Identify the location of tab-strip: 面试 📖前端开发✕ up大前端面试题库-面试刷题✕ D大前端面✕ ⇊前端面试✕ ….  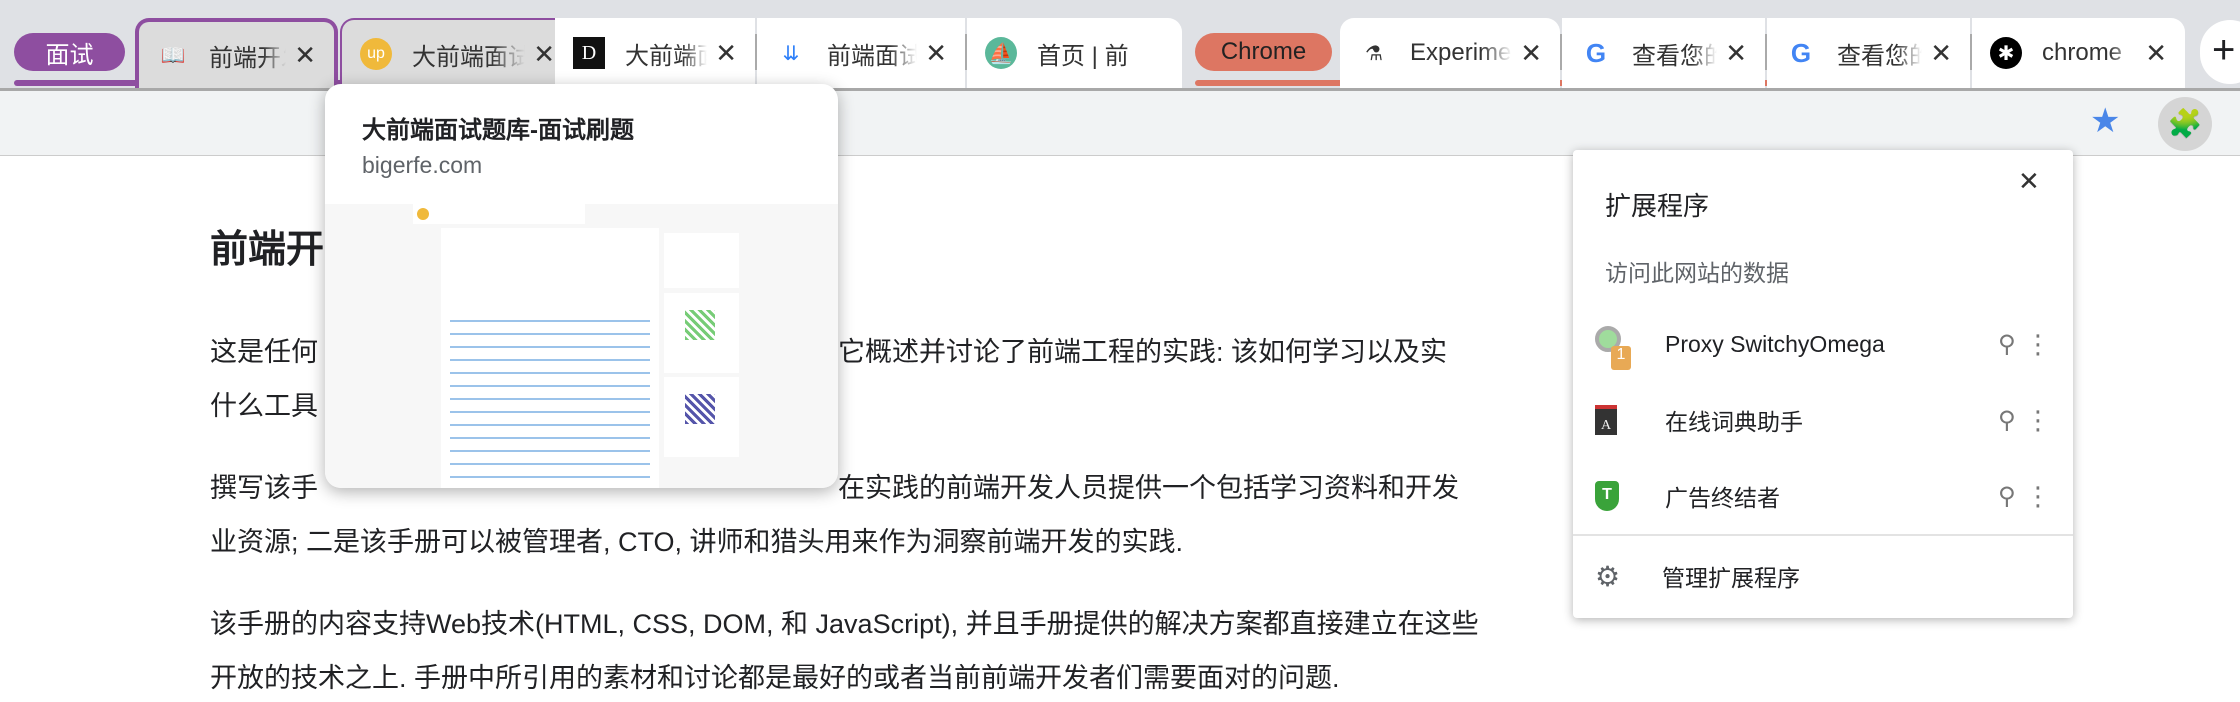
(1120, 44).